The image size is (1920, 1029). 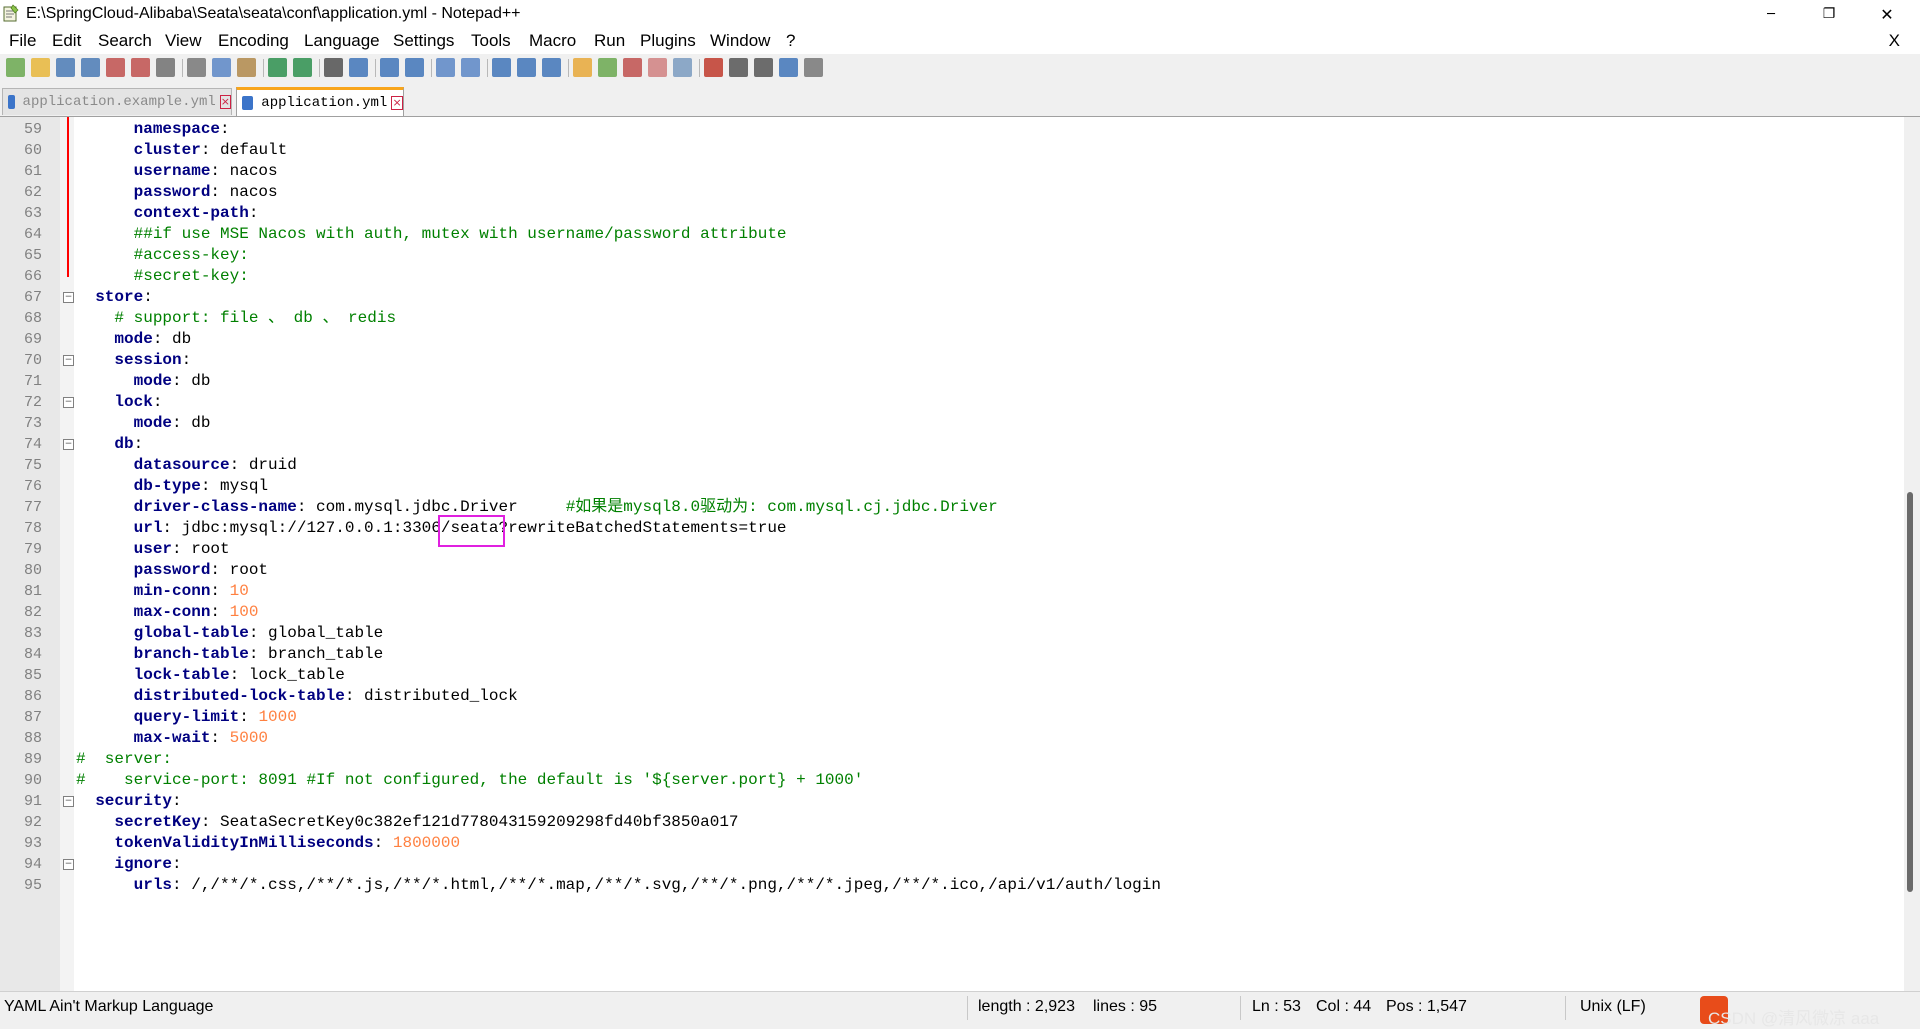 I want to click on menu-language: Language, so click(x=342, y=41).